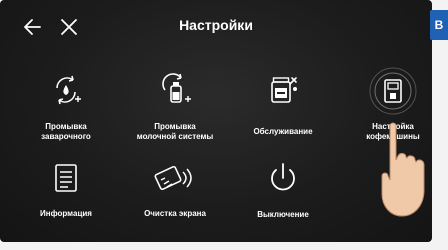 This screenshot has width=448, height=250. Describe the element at coordinates (283, 108) in the screenshot. I see `tile-maintenance: Обслуживание` at that location.